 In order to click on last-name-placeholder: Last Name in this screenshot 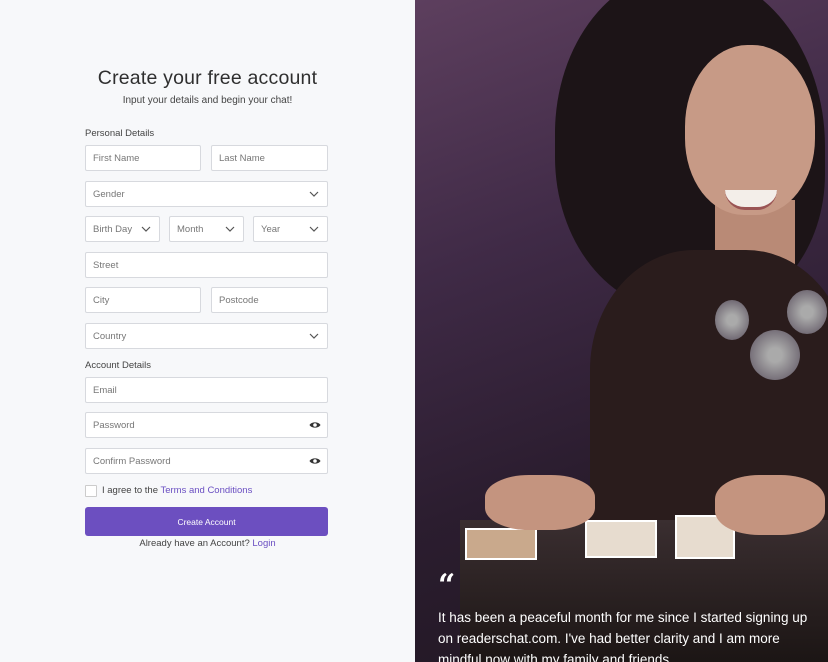, I will do `click(242, 158)`.